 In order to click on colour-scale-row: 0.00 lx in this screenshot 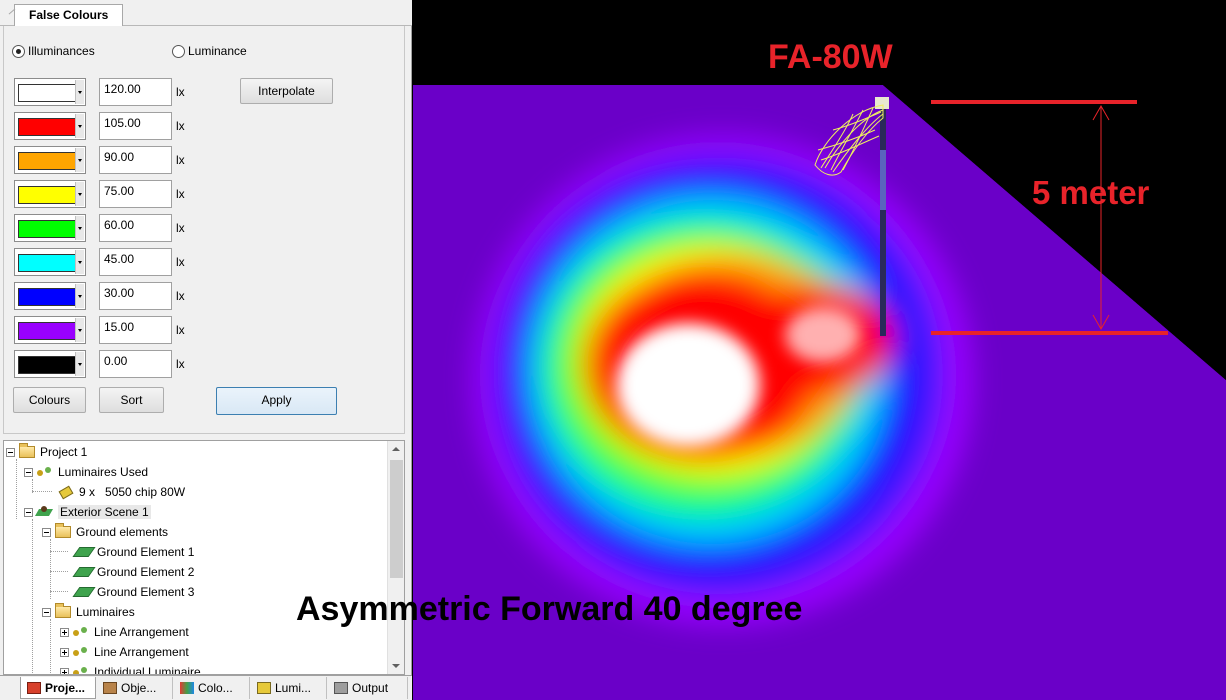, I will do `click(104, 365)`.